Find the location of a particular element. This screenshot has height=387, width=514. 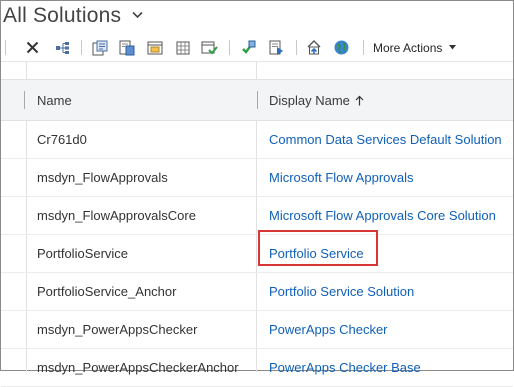

solution-display-name-link: Common Data Services Default Solution is located at coordinates (385, 139).